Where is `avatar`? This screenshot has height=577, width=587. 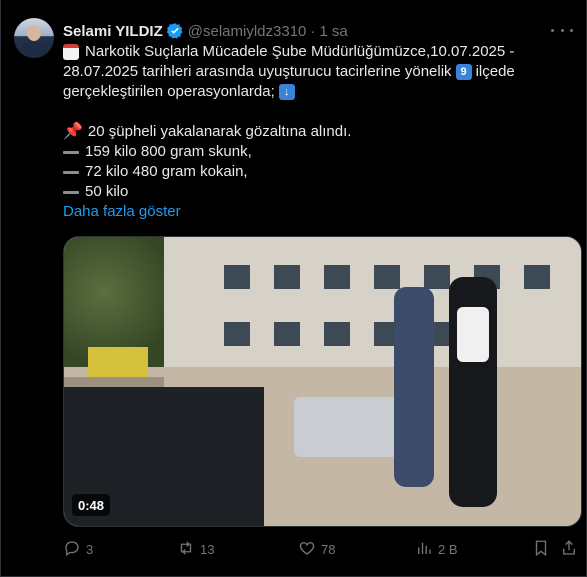 avatar is located at coordinates (34, 38).